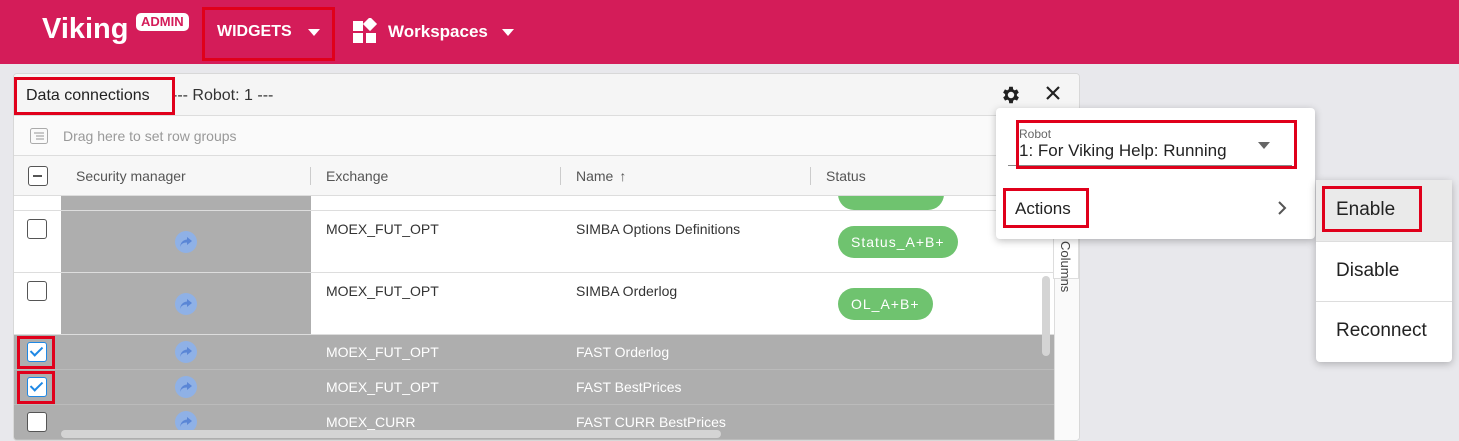  What do you see at coordinates (391, 434) in the screenshot?
I see `horizontal-scrollbar` at bounding box center [391, 434].